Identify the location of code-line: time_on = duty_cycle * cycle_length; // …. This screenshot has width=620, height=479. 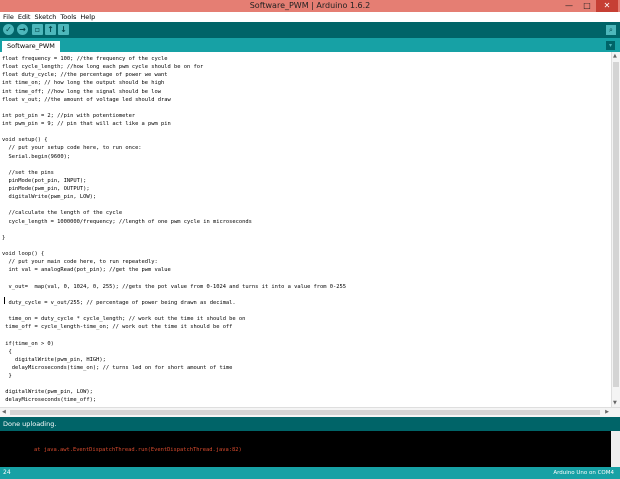
(124, 319).